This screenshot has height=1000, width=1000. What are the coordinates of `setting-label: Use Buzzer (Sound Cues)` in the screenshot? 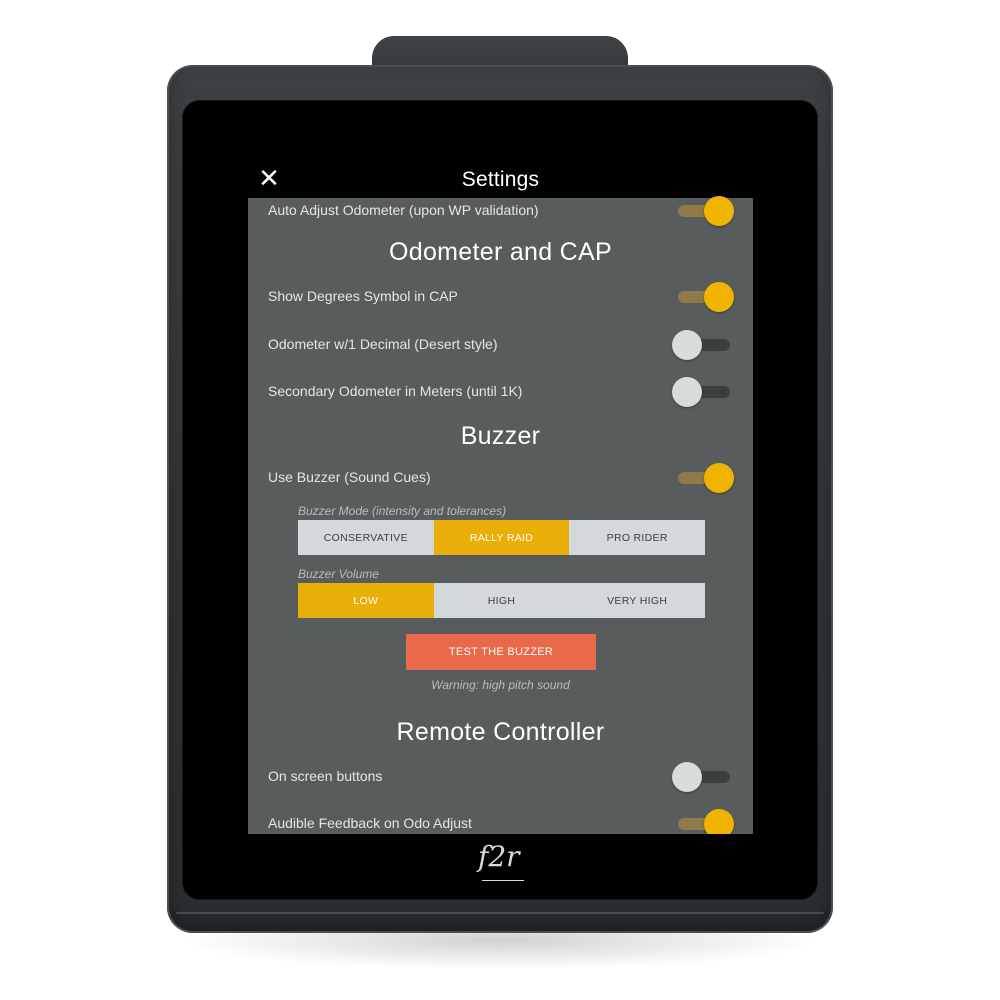 It's located at (349, 477).